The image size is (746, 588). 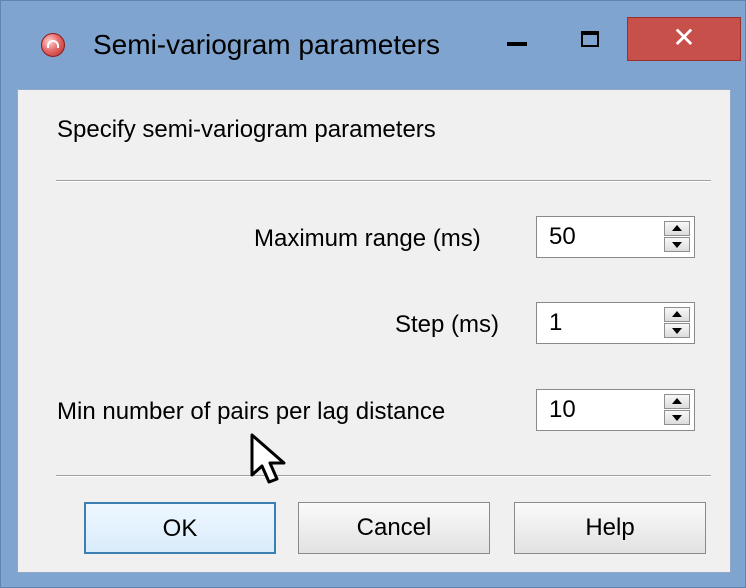 I want to click on bottom-divider, so click(x=383, y=476).